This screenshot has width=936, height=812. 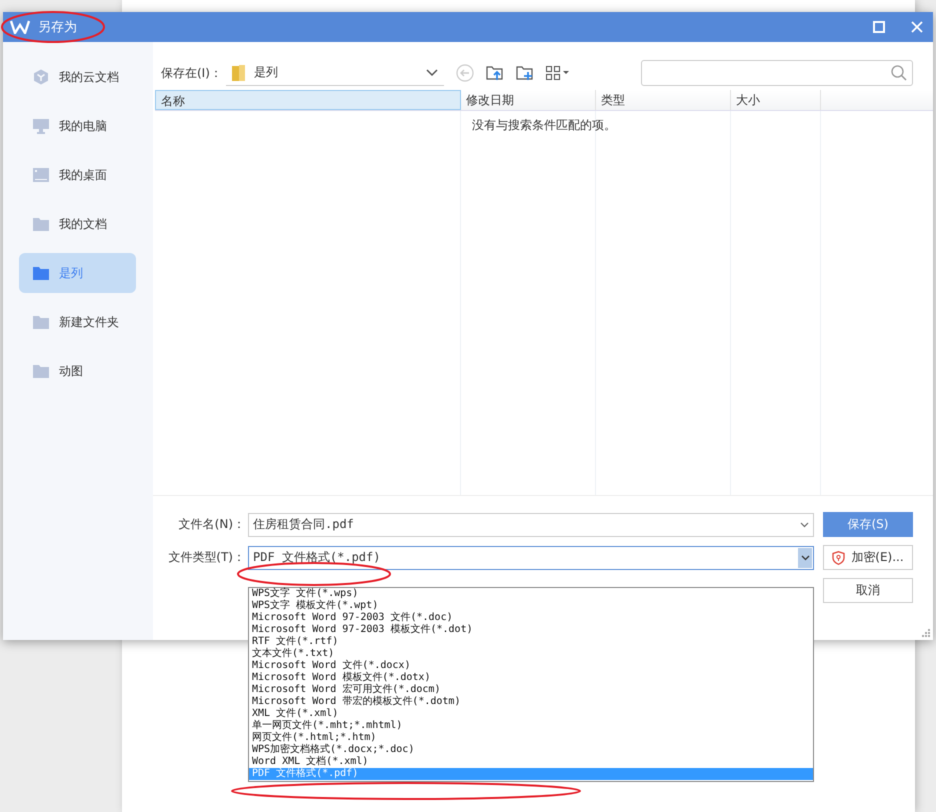 I want to click on monitor-icon, so click(x=41, y=126).